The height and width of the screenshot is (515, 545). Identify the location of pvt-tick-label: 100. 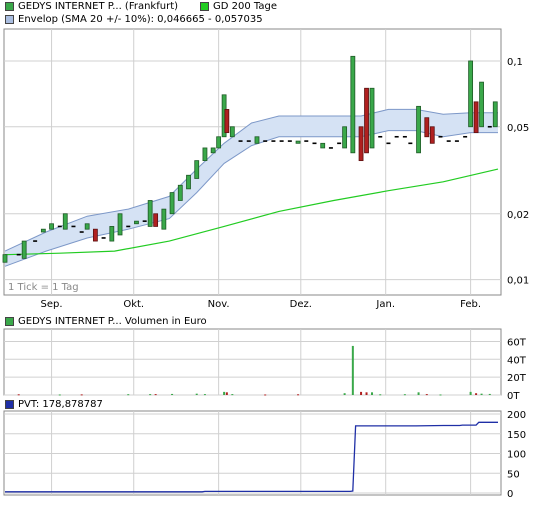
(516, 455).